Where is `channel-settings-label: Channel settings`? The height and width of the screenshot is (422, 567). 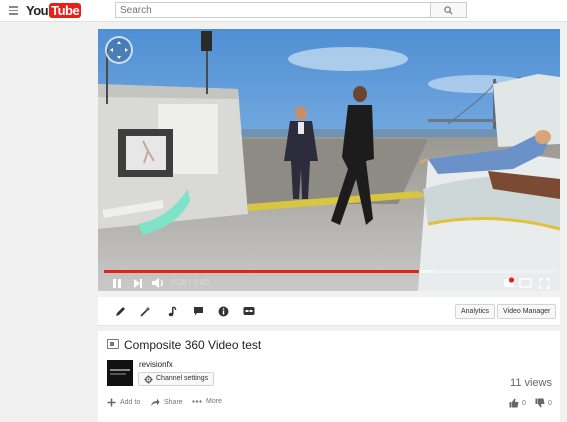
channel-settings-label: Channel settings is located at coordinates (182, 378).